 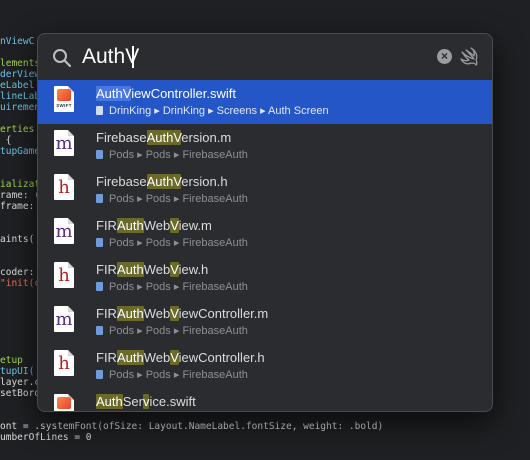 I want to click on code-line: tupUI(, so click(x=17, y=371).